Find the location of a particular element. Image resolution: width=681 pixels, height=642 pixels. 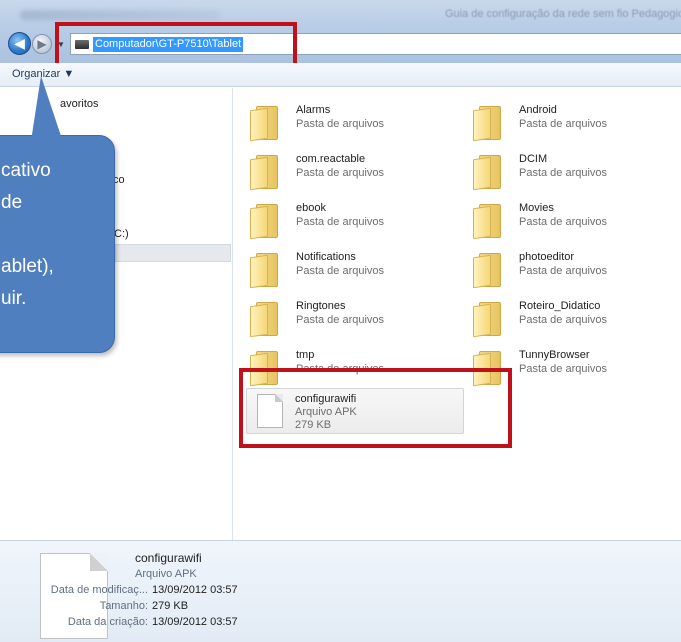

back-button: ◀ is located at coordinates (19, 43).